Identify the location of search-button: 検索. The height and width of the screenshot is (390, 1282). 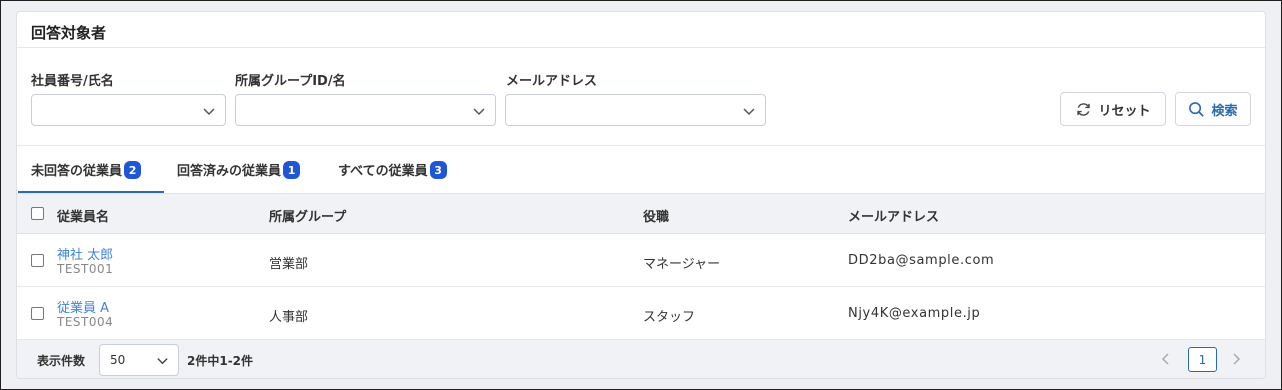
(1213, 109).